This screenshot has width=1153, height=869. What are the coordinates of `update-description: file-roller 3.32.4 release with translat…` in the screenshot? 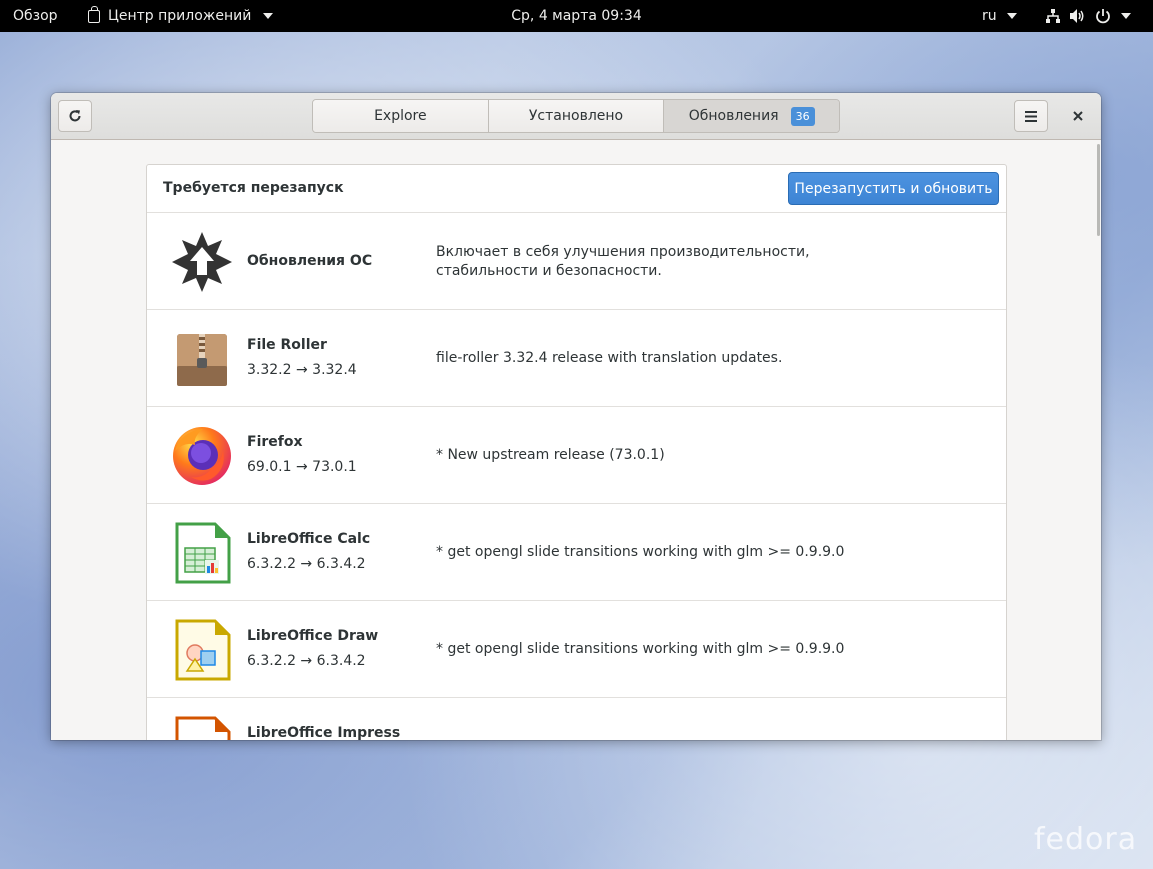 It's located at (609, 358).